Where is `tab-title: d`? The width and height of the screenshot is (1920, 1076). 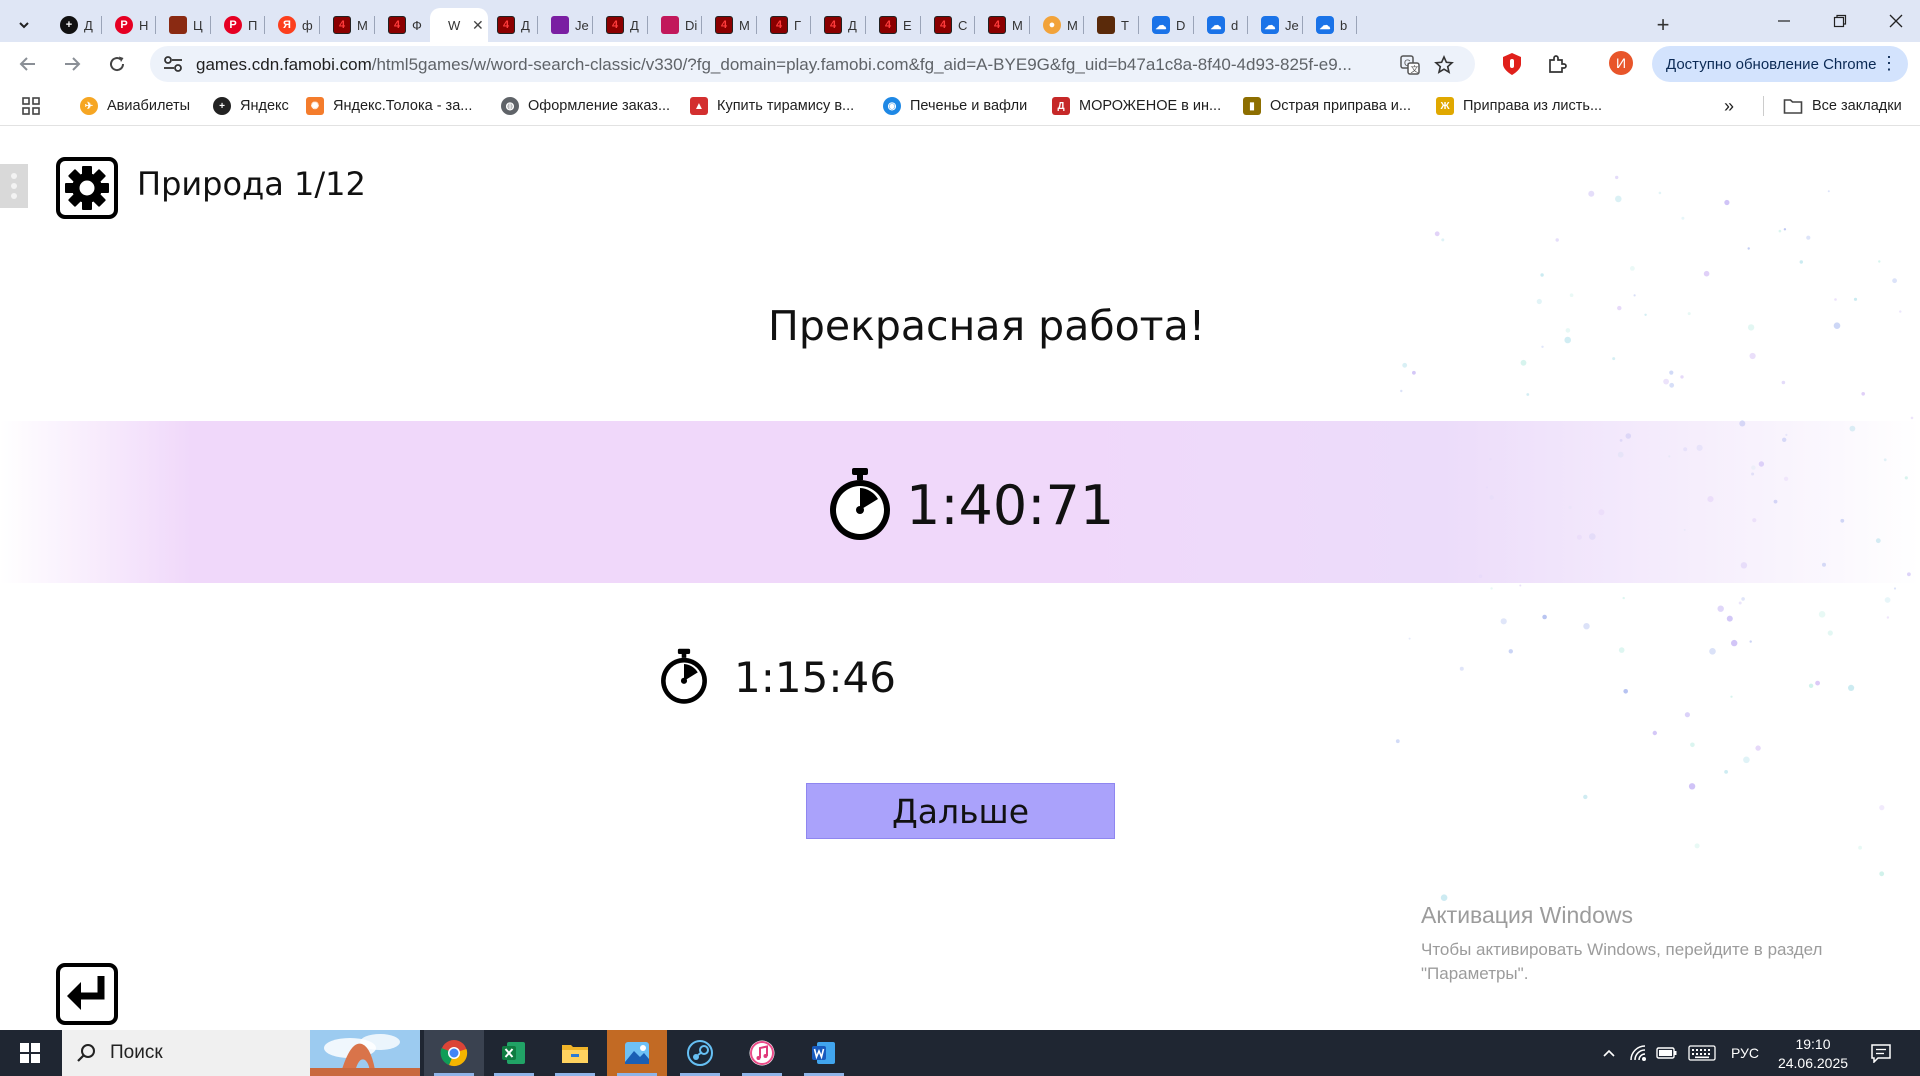 tab-title: d is located at coordinates (1235, 25).